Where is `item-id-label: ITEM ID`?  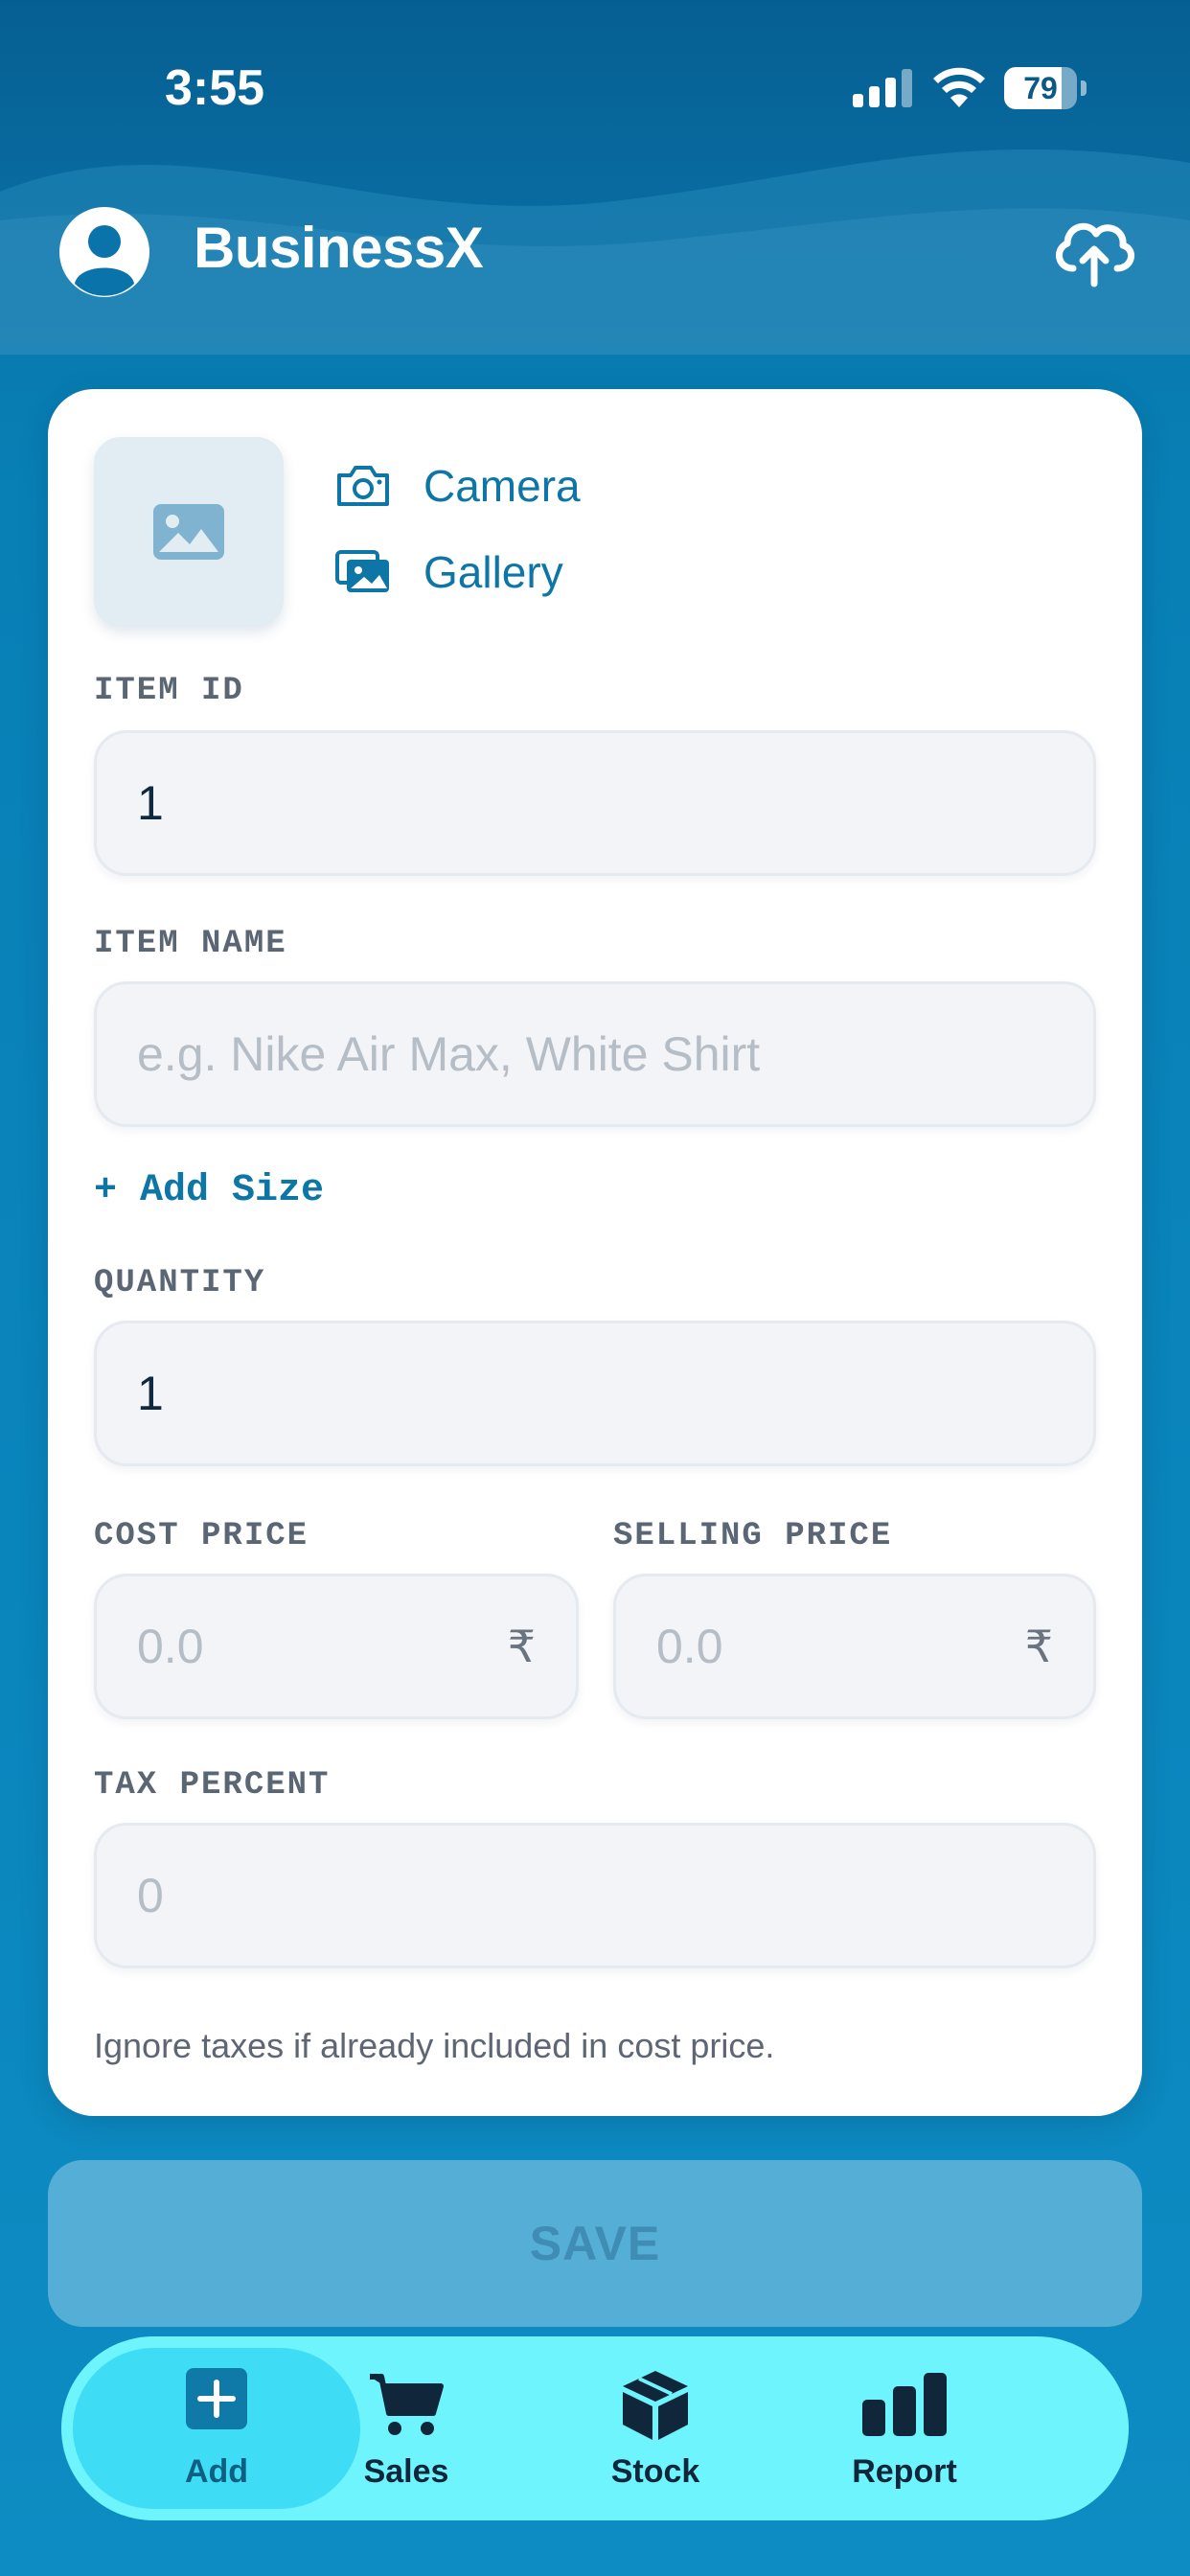 item-id-label: ITEM ID is located at coordinates (169, 691).